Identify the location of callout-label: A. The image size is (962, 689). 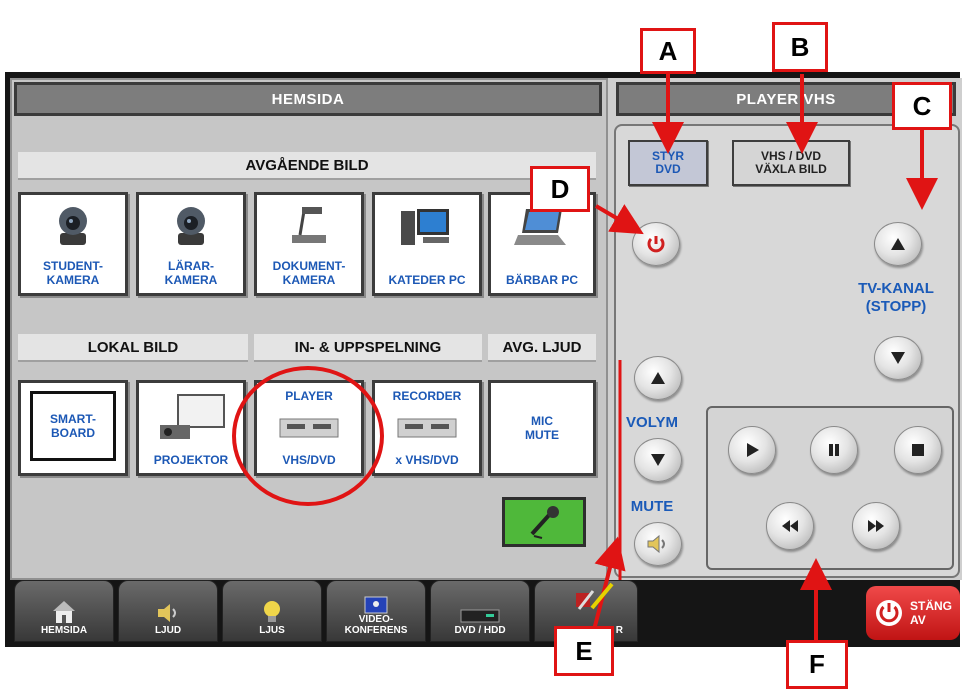
(668, 50).